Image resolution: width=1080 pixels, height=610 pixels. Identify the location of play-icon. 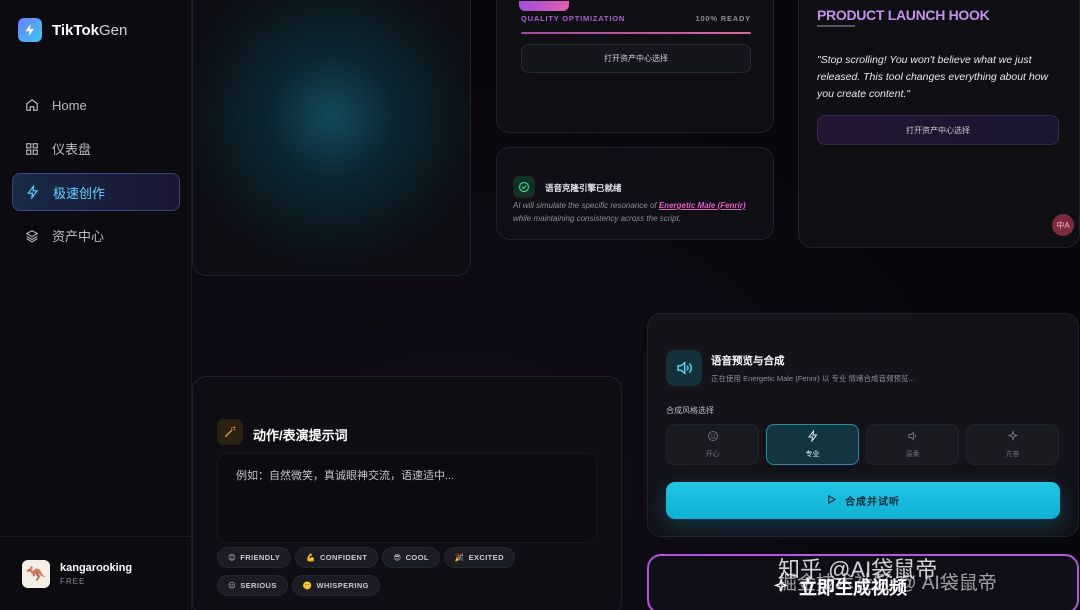
(831, 501).